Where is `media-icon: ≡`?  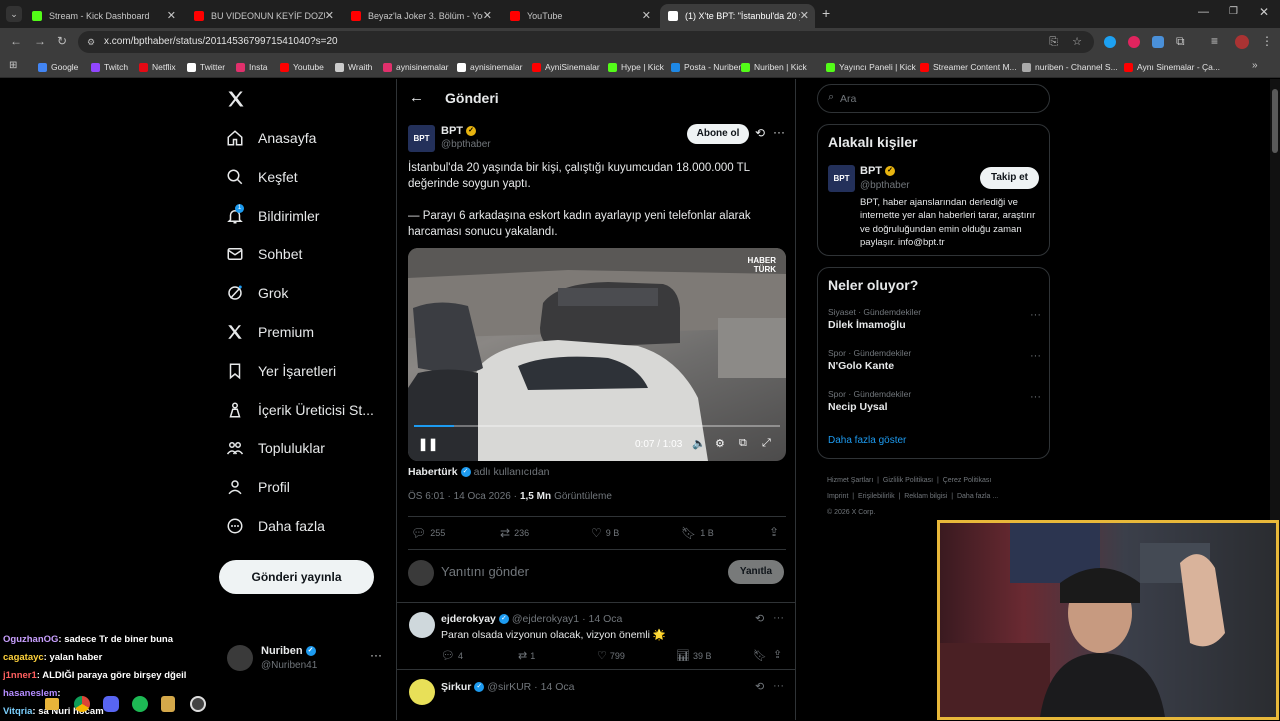
media-icon: ≡ is located at coordinates (1214, 41).